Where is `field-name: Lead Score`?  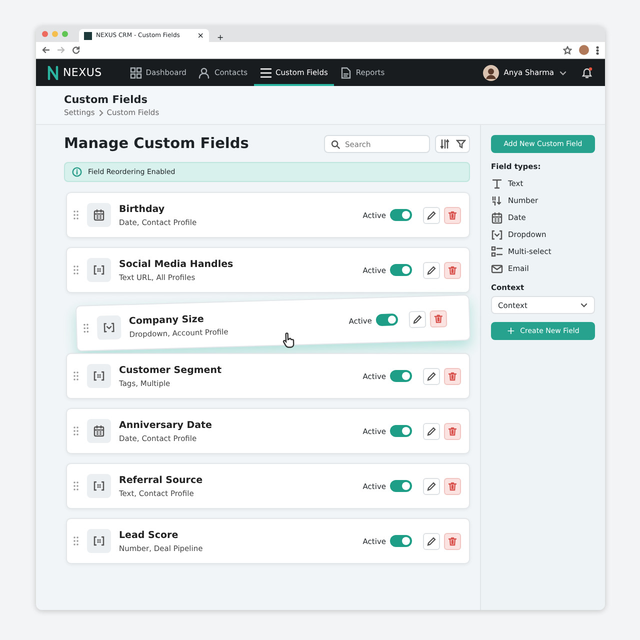 field-name: Lead Score is located at coordinates (149, 535).